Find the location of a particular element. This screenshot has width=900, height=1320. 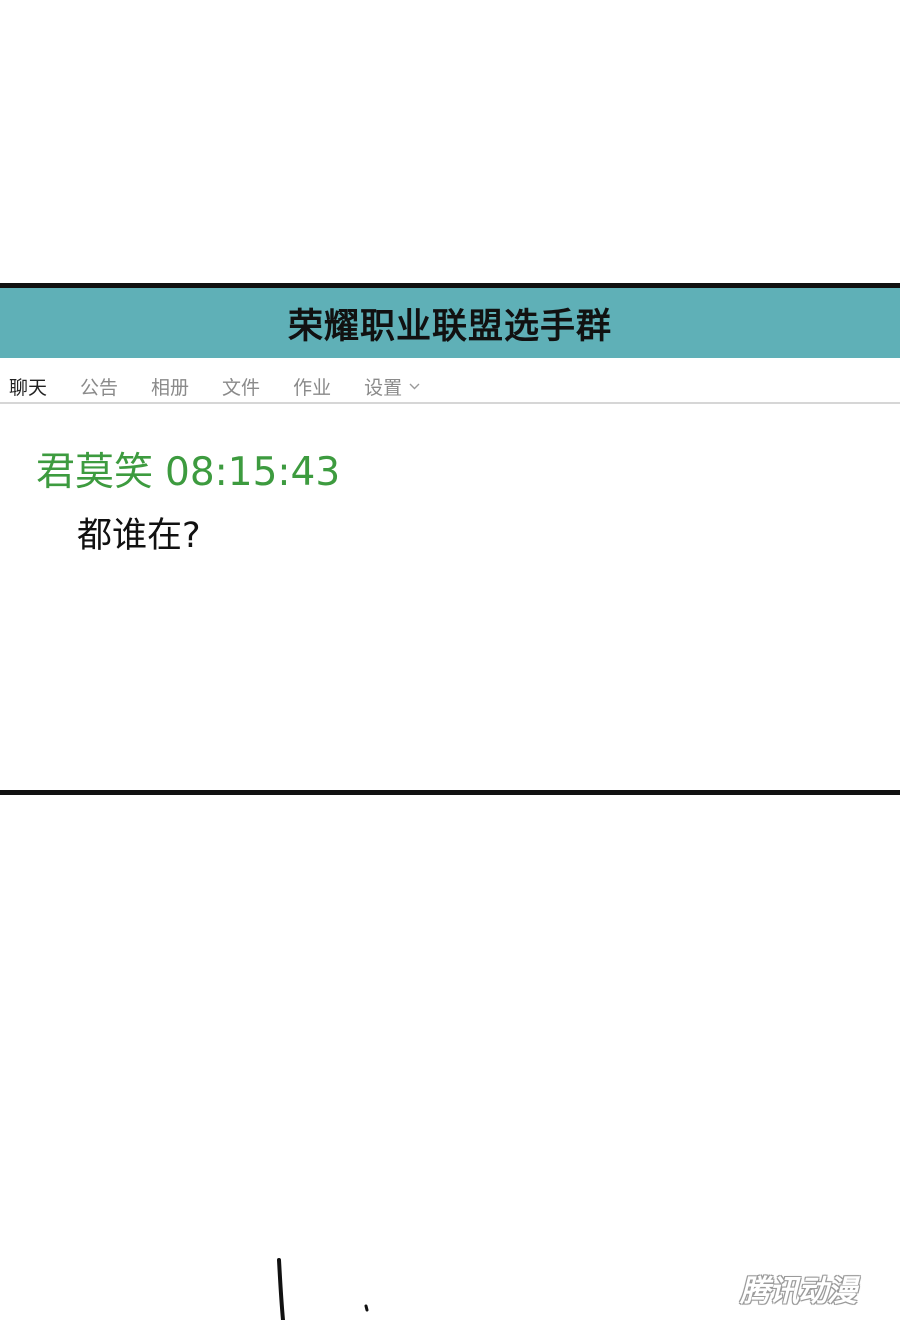

tab-settings-label: 设置 is located at coordinates (383, 388).